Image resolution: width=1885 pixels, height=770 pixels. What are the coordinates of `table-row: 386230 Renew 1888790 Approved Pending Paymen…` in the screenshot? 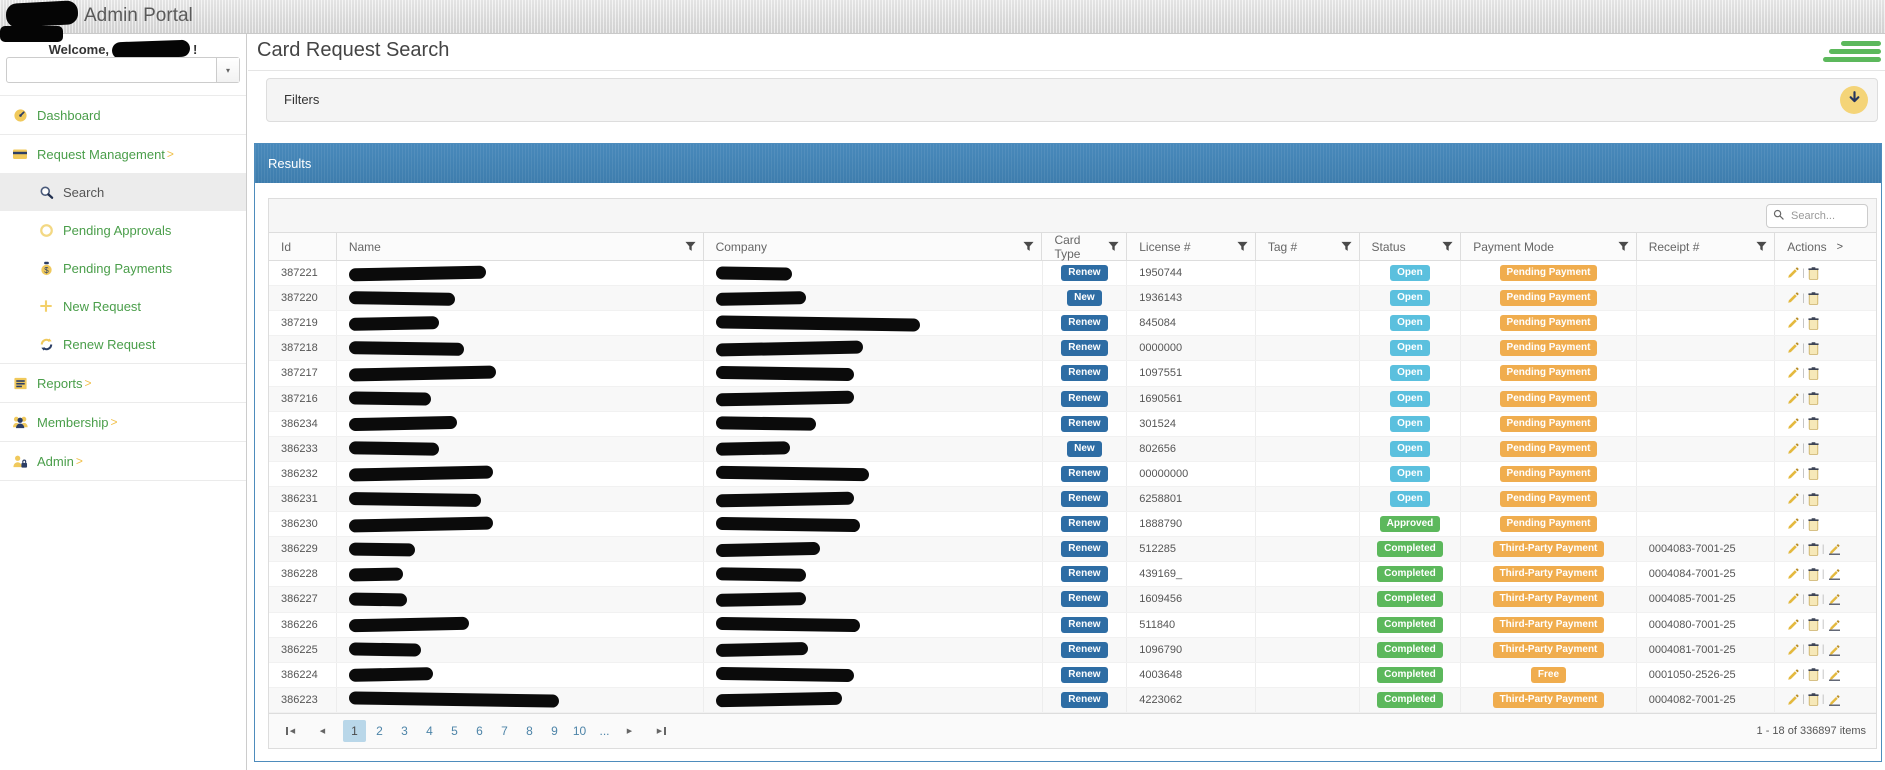 It's located at (1072, 525).